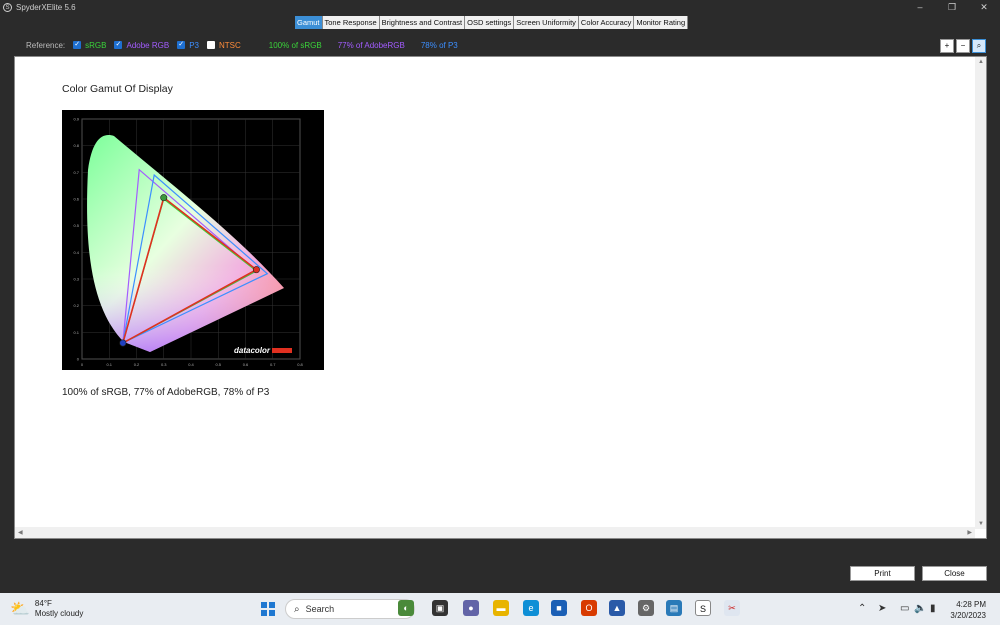 Image resolution: width=1000 pixels, height=625 pixels. Describe the element at coordinates (440, 608) in the screenshot. I see `task-view-icon: ▣` at that location.